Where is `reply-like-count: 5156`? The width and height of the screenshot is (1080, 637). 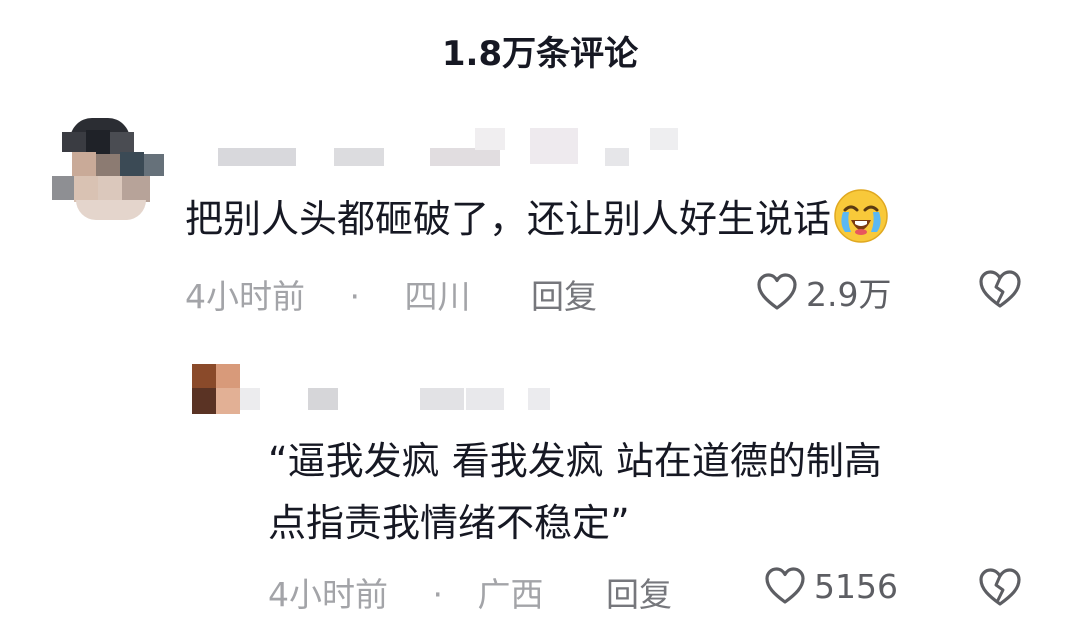 reply-like-count: 5156 is located at coordinates (856, 586).